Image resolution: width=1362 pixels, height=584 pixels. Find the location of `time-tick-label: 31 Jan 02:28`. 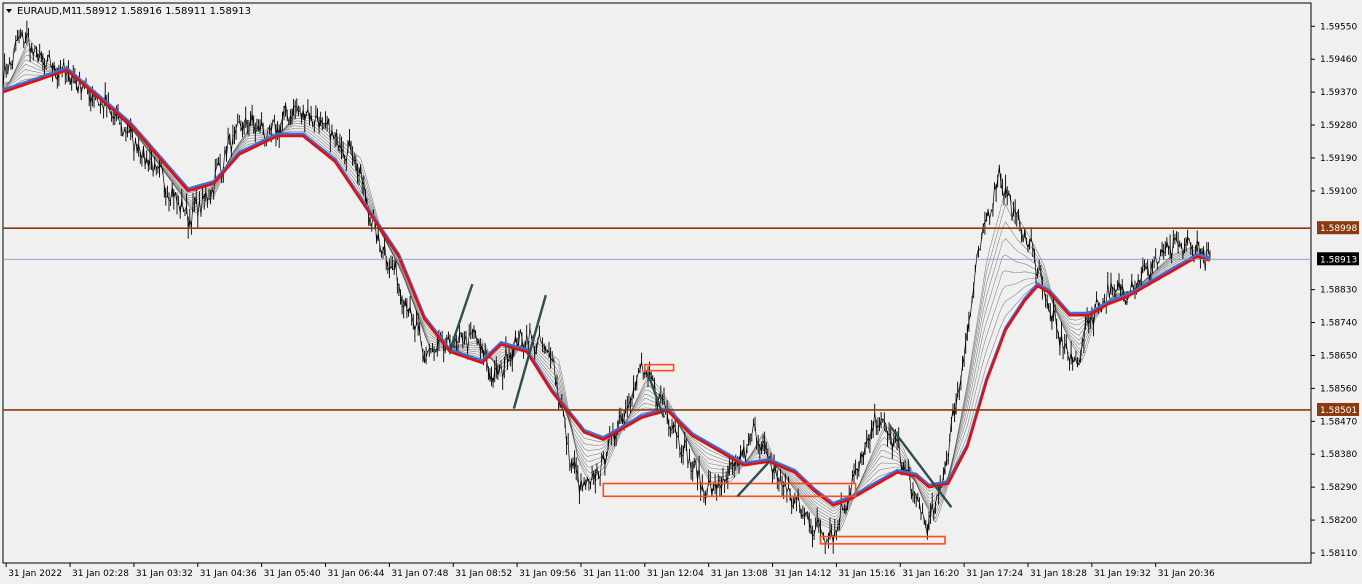

time-tick-label: 31 Jan 02:28 is located at coordinates (100, 574).